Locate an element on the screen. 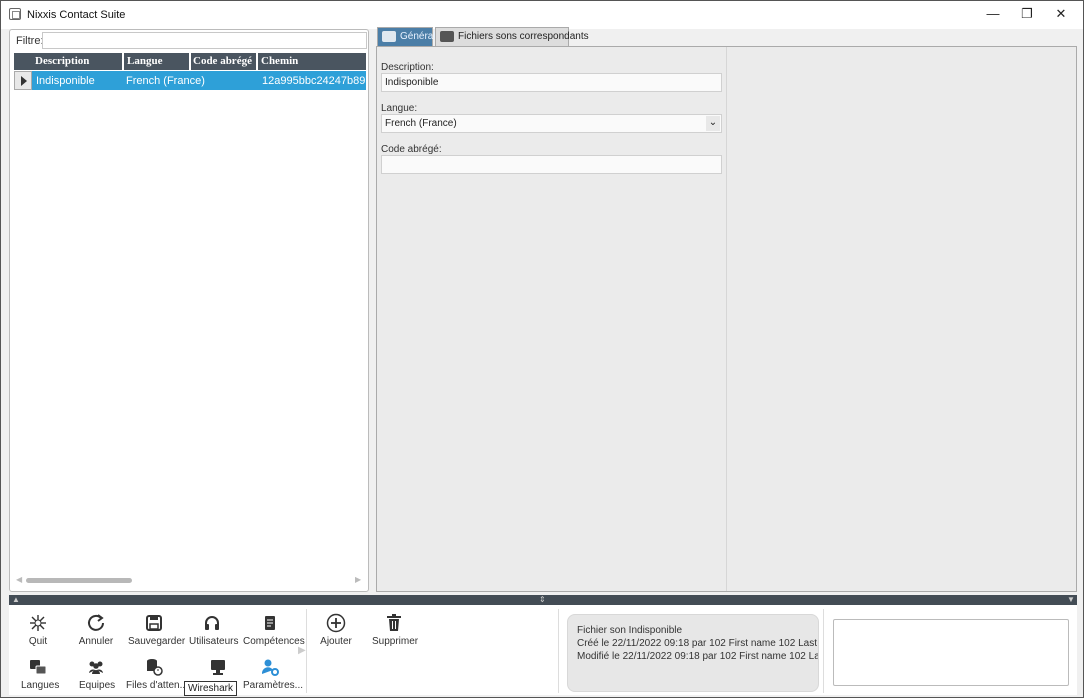 This screenshot has width=1084, height=698. info-title: Fichier son Indisponible is located at coordinates (630, 630).